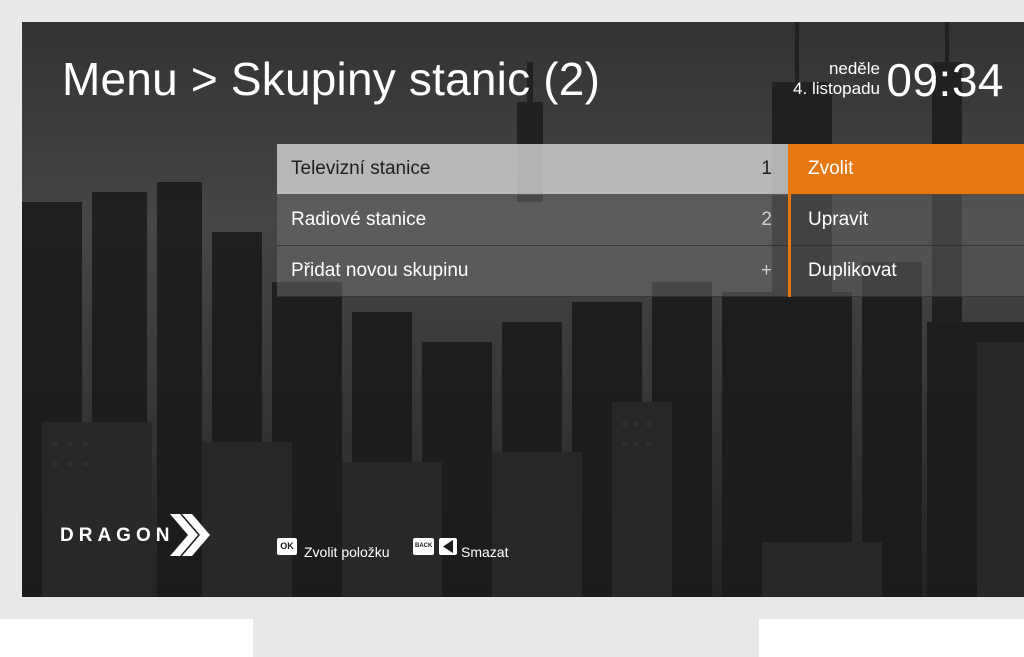  Describe the element at coordinates (506, 638) in the screenshot. I see `monitor-stand` at that location.